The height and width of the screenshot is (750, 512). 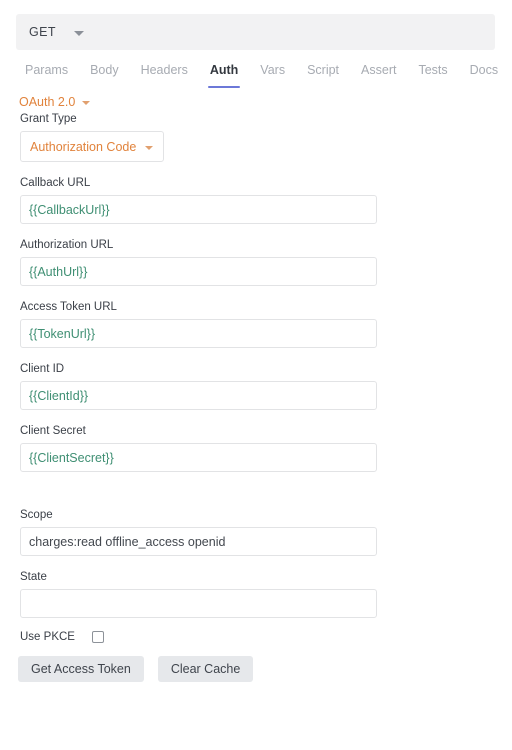 I want to click on action-buttons: Get Access Token Clear Cache, so click(x=265, y=669).